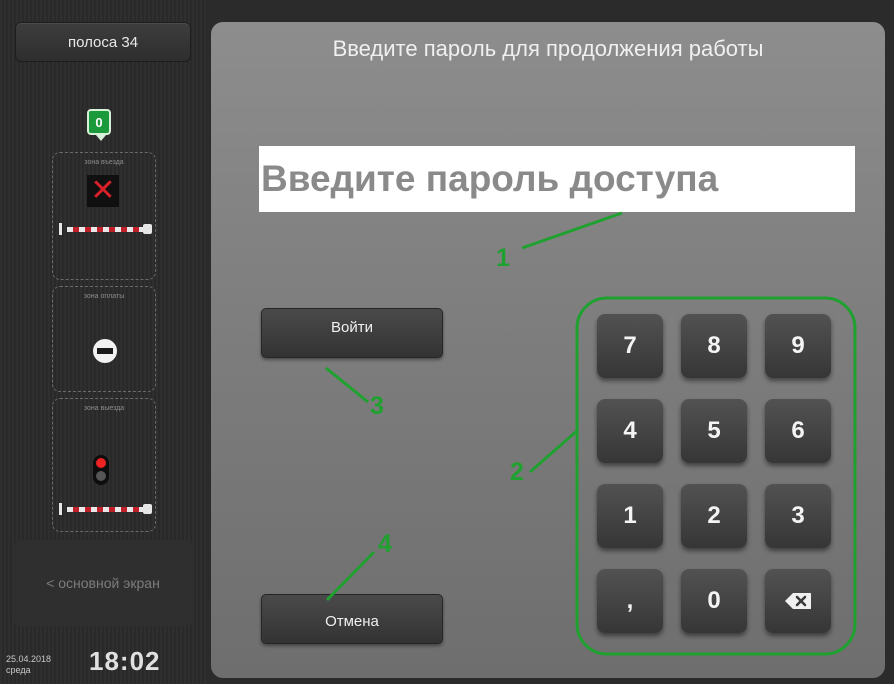 This screenshot has width=894, height=684. Describe the element at coordinates (104, 296) in the screenshot. I see `payment-zone-label: зона оплаты` at that location.